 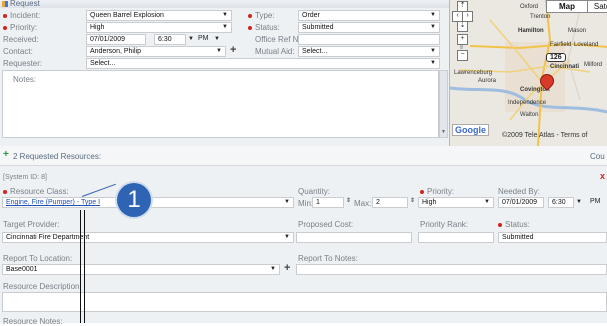 What do you see at coordinates (456, 202) in the screenshot?
I see `resource-priority-select: High ▼` at bounding box center [456, 202].